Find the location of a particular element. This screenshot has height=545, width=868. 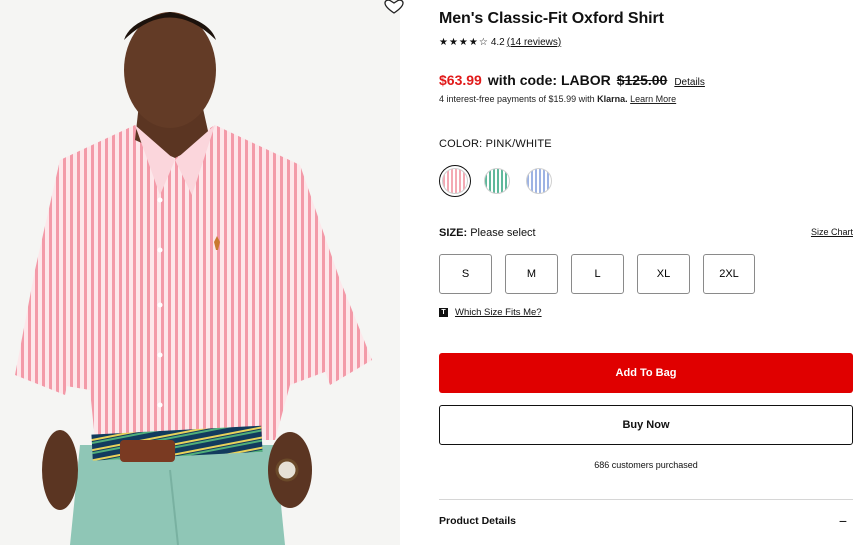

swatch-blue-white is located at coordinates (539, 181).